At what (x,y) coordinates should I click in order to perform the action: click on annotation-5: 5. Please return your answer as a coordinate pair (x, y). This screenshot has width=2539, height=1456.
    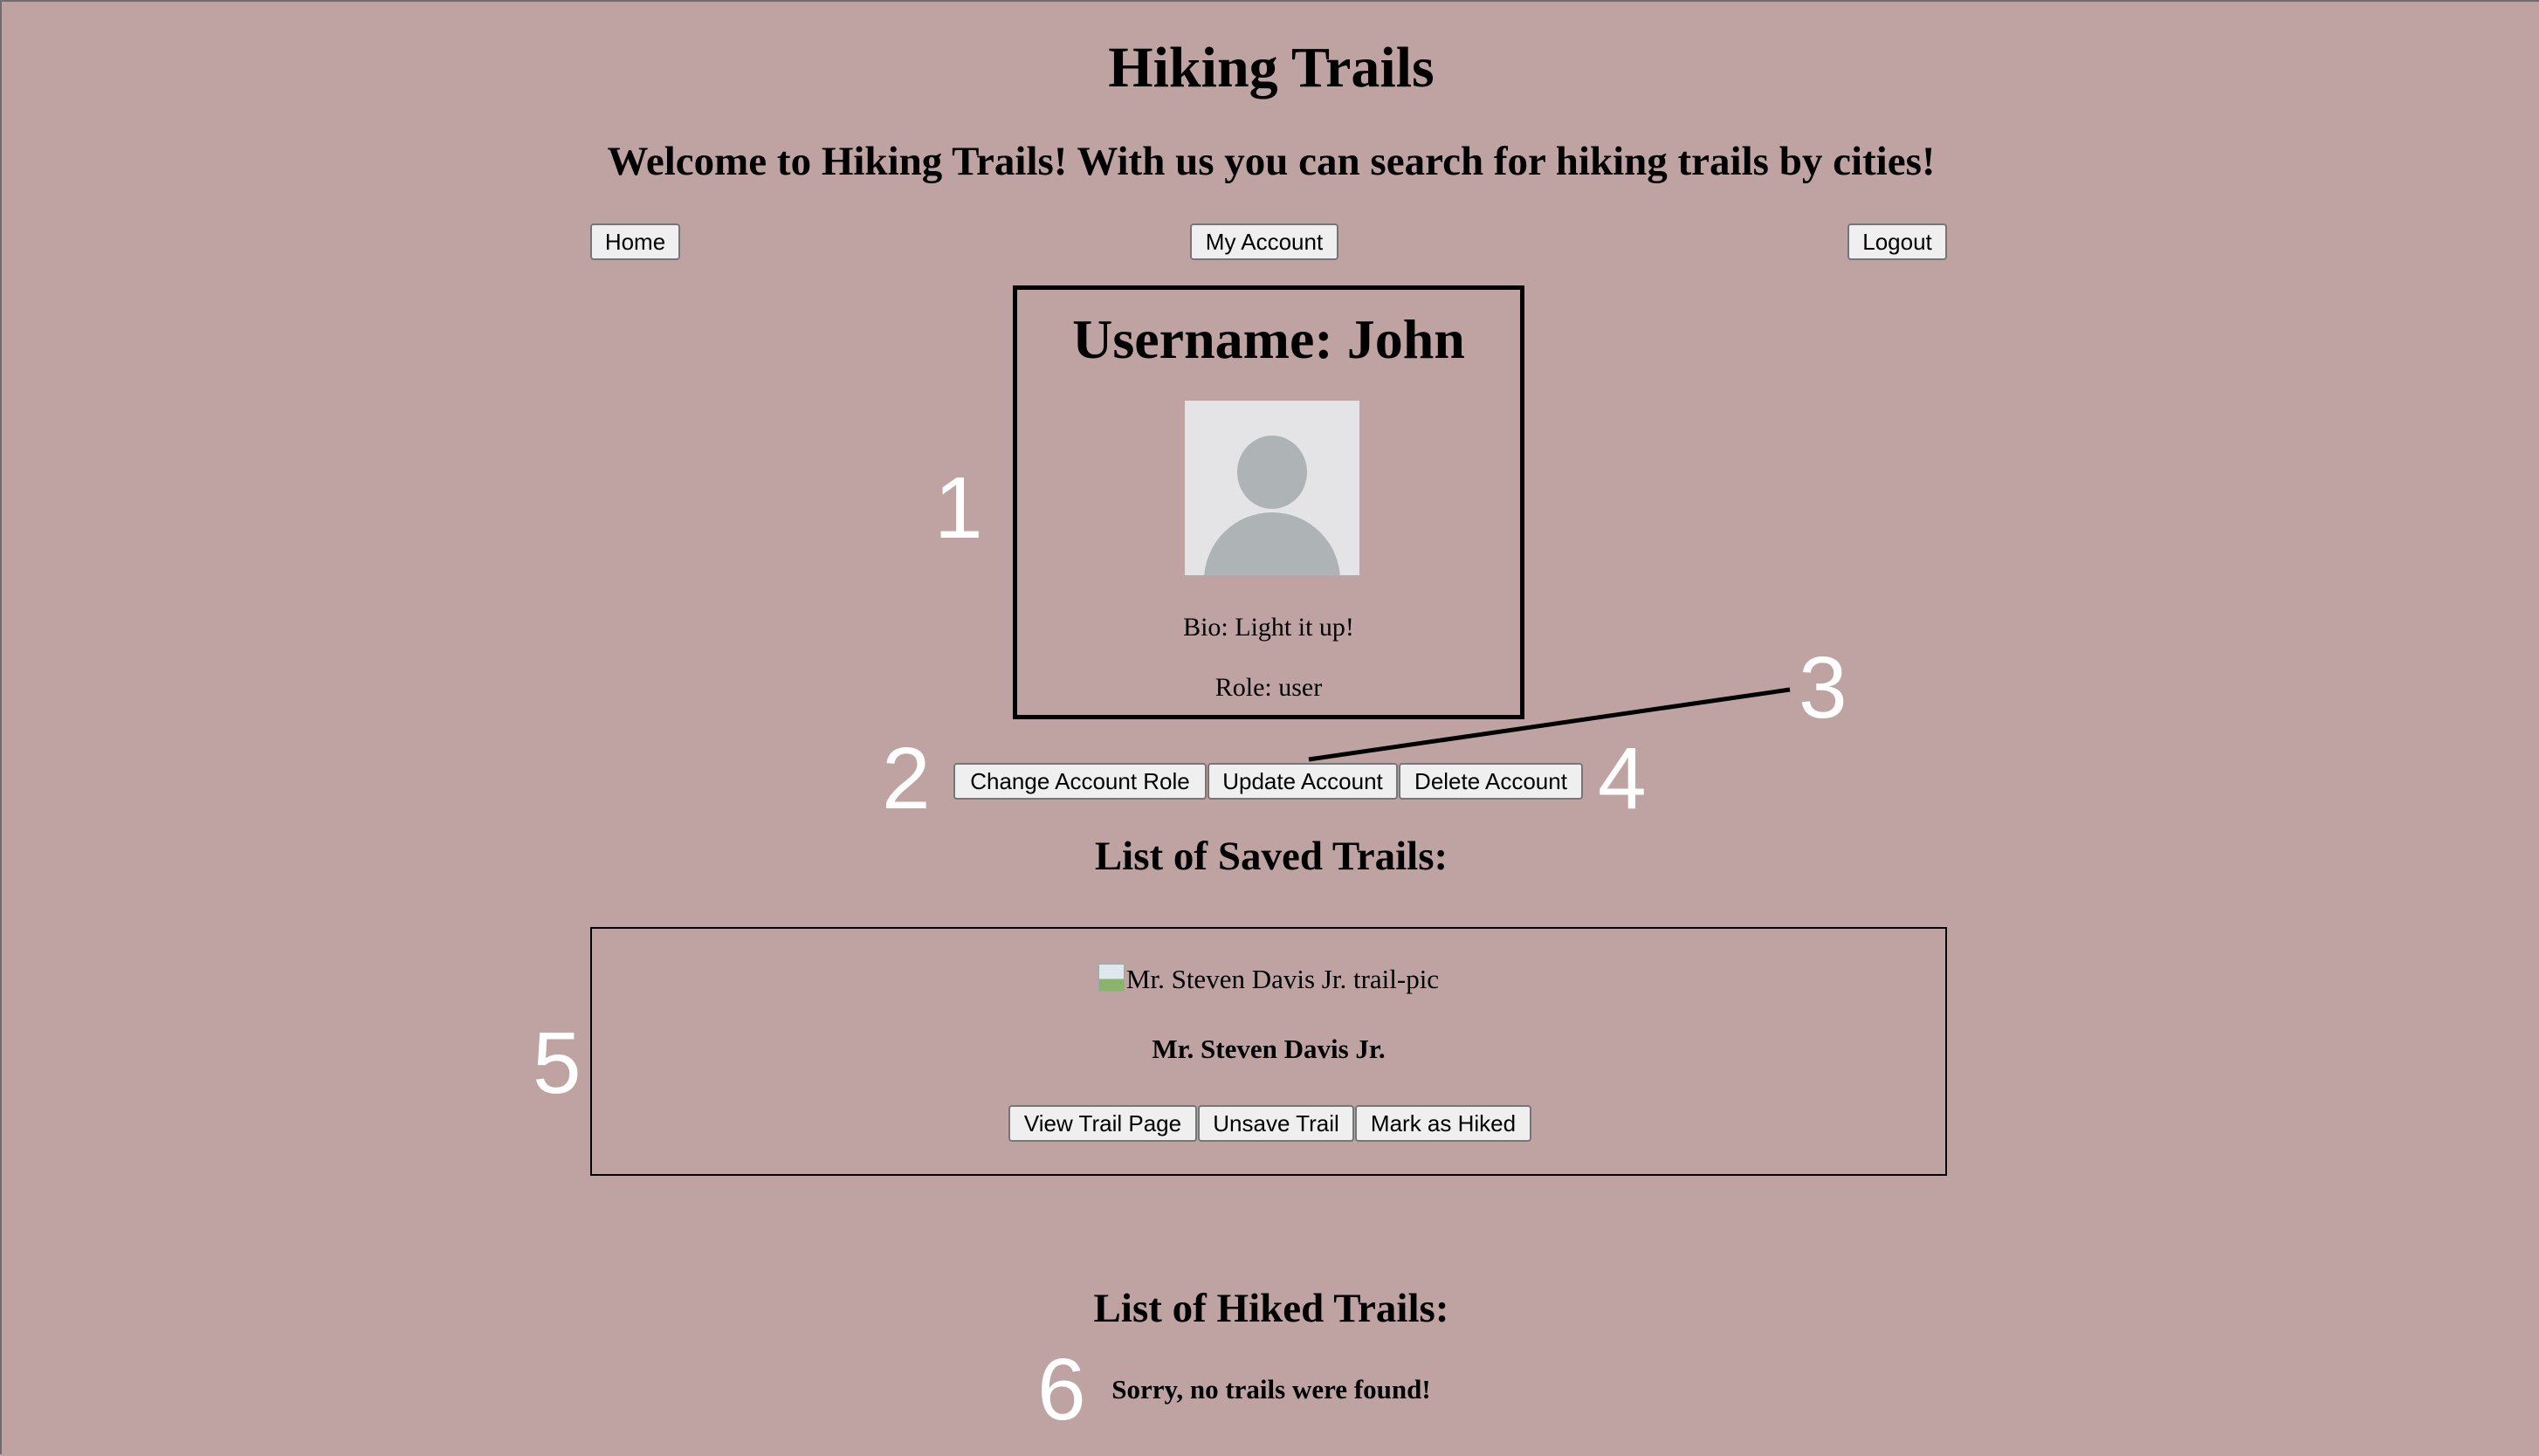
    Looking at the image, I should click on (557, 1063).